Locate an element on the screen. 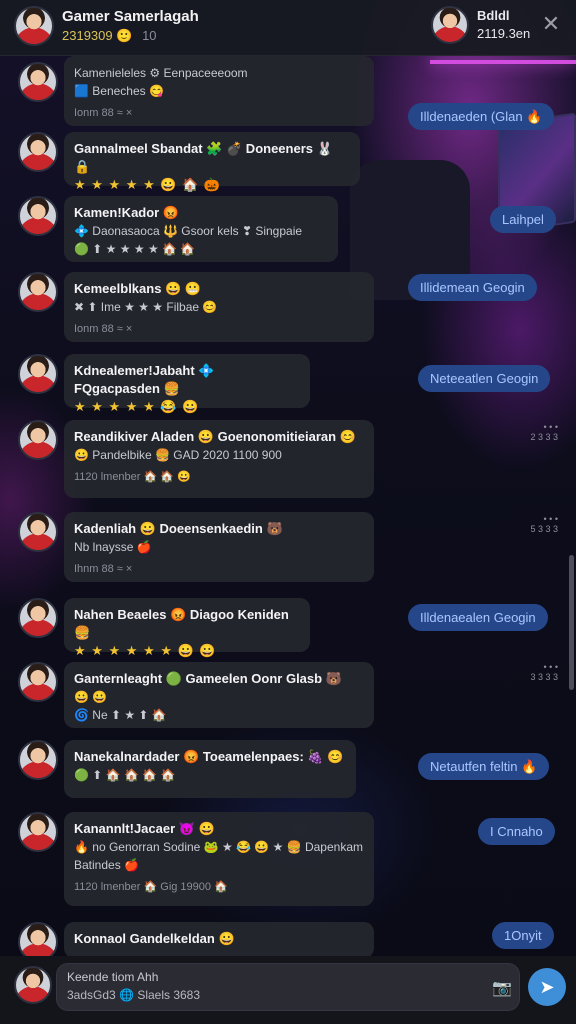  sender-name: Kanannlt!Jacaer 😈 😀 is located at coordinates (144, 828).